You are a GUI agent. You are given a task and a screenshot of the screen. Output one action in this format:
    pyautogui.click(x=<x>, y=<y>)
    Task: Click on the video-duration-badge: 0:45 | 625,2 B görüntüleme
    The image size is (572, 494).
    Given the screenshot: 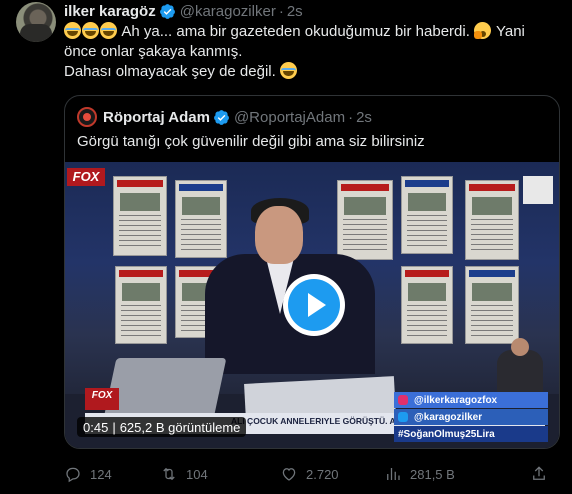 What is the action you would take?
    pyautogui.click(x=162, y=427)
    